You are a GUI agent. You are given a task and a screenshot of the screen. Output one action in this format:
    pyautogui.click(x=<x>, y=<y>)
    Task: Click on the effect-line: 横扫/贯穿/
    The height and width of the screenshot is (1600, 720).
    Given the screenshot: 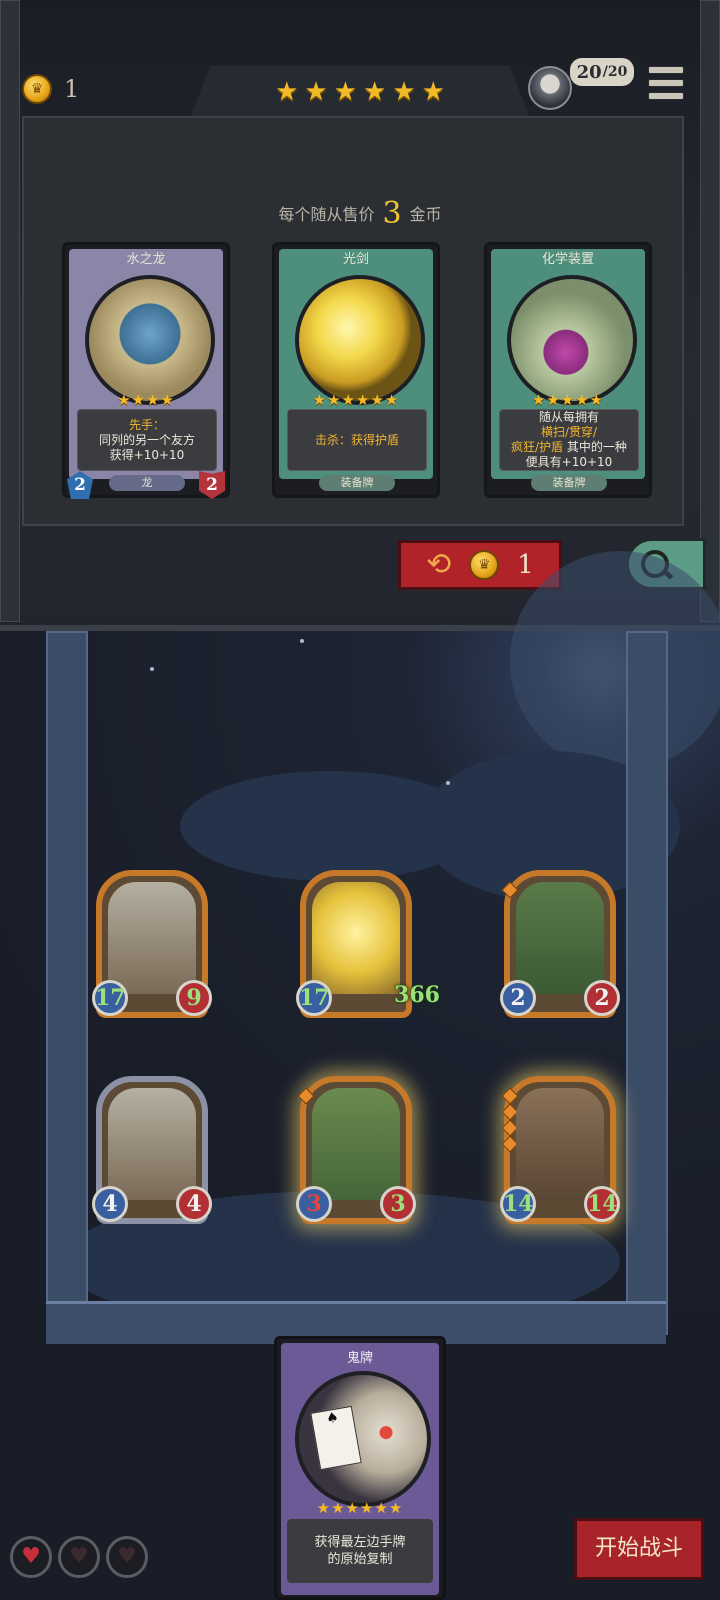 What is the action you would take?
    pyautogui.click(x=569, y=432)
    